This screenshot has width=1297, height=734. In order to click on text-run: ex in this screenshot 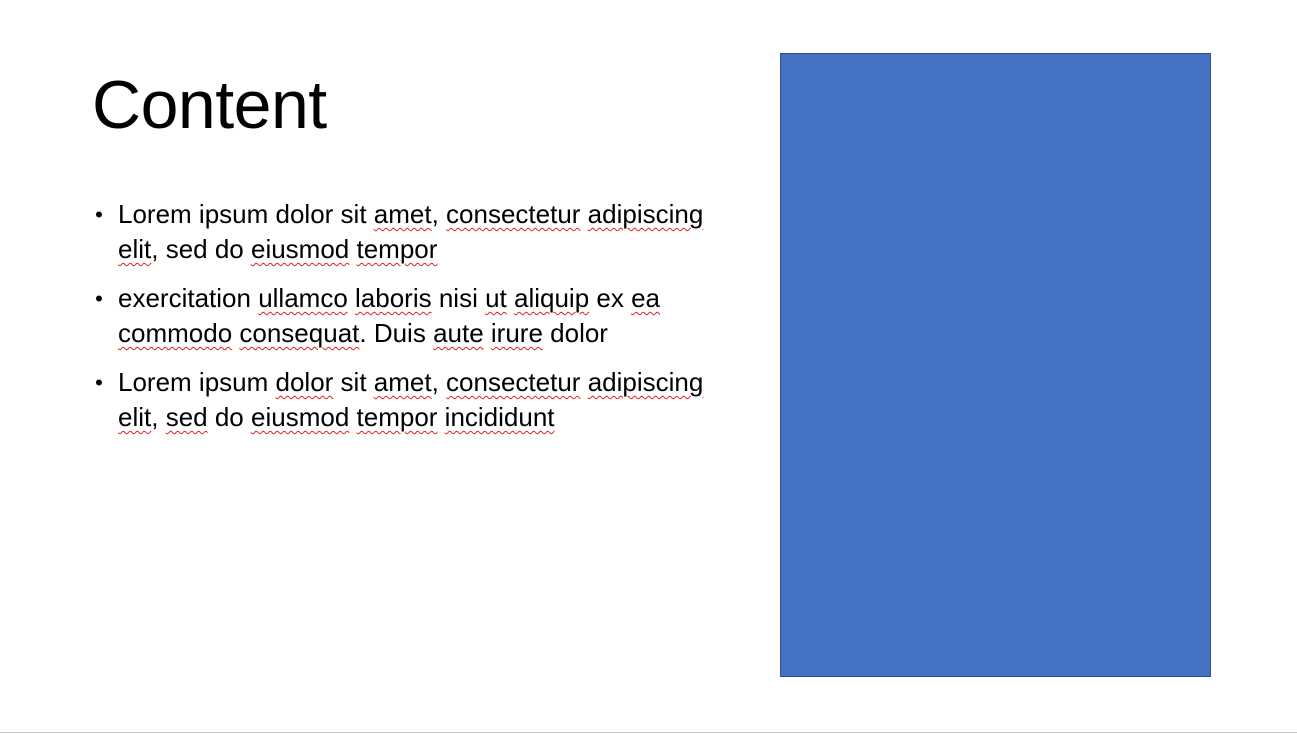, I will do `click(610, 298)`.